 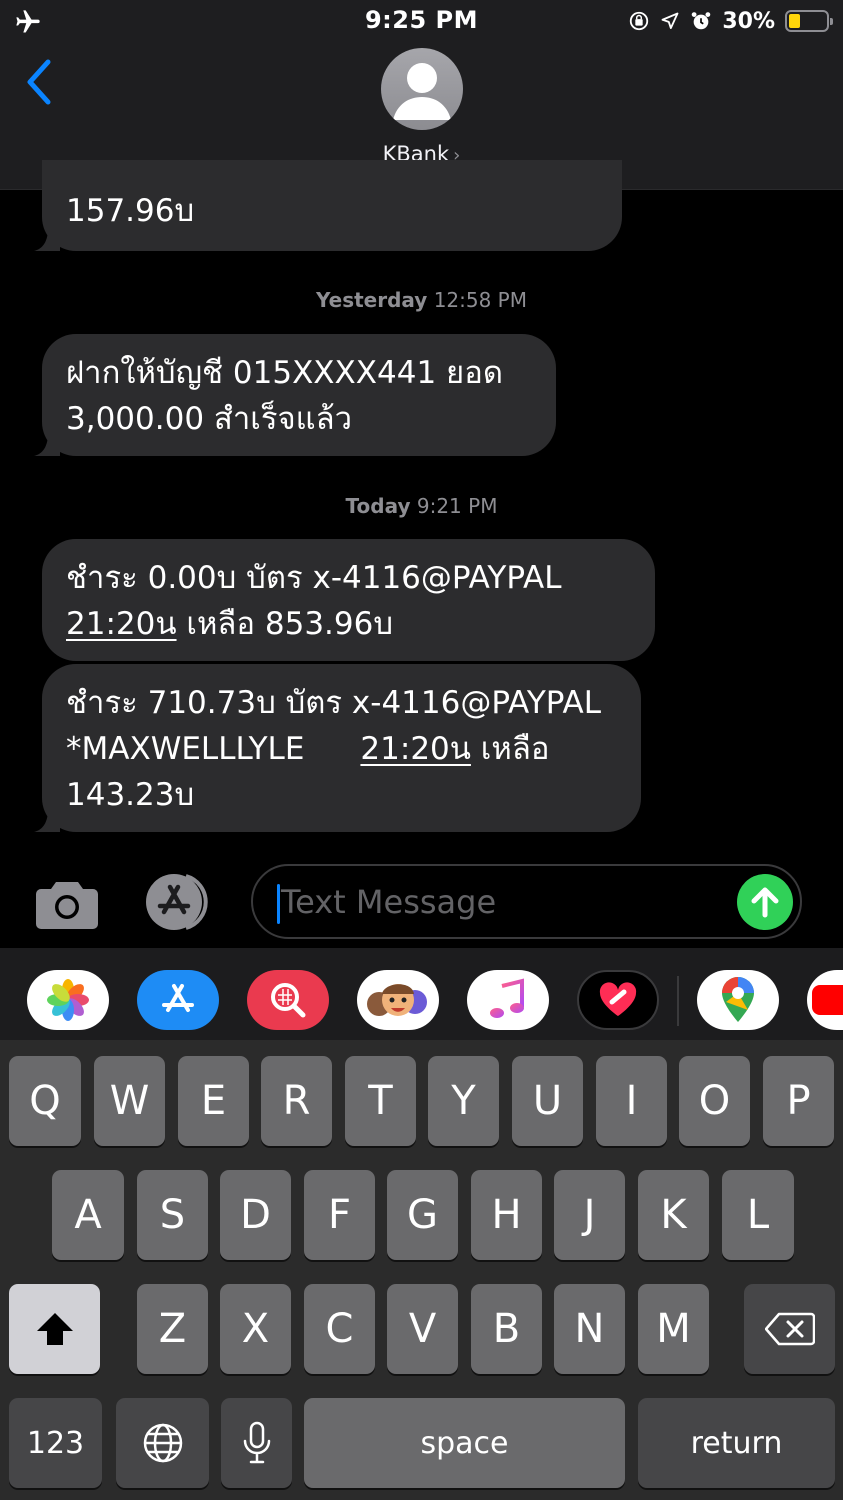 I want to click on microphone-icon, so click(x=256, y=1442).